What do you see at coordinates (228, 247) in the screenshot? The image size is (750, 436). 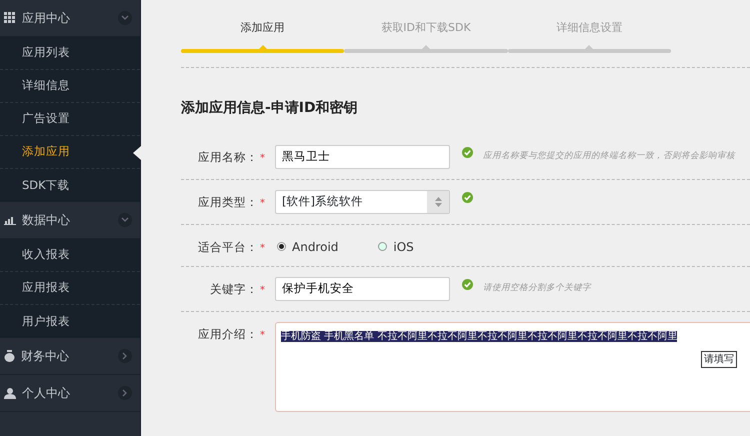 I see `field-label: 适合平台：` at bounding box center [228, 247].